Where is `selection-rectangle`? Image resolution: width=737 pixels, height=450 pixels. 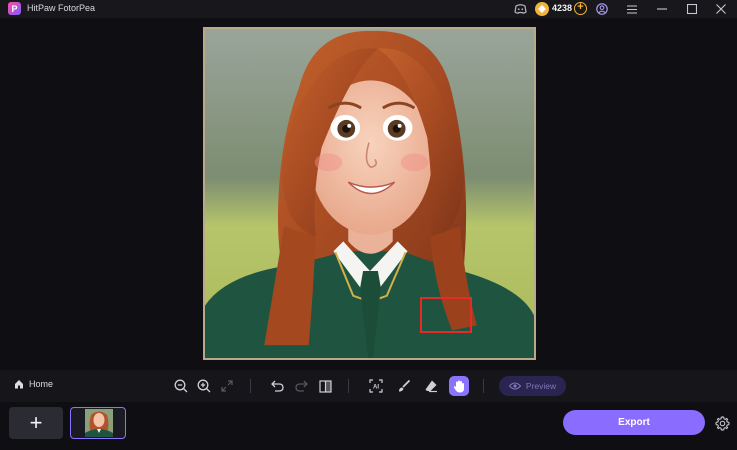
selection-rectangle is located at coordinates (446, 315).